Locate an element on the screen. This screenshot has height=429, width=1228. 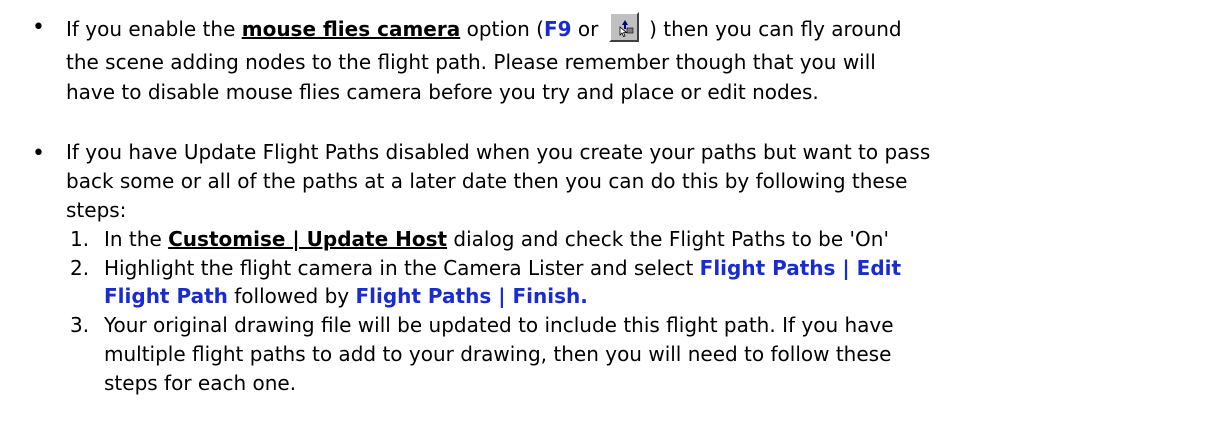
bullet1-text-post: ) then you can fly around is located at coordinates (772, 29).